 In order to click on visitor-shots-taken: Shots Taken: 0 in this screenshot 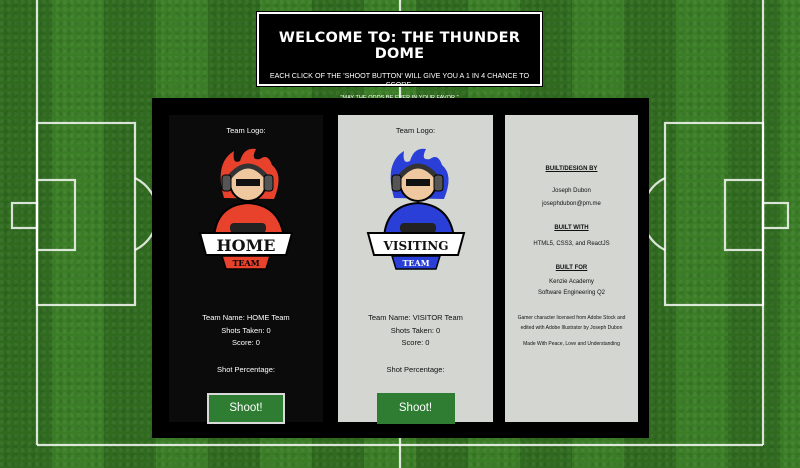, I will do `click(415, 330)`.